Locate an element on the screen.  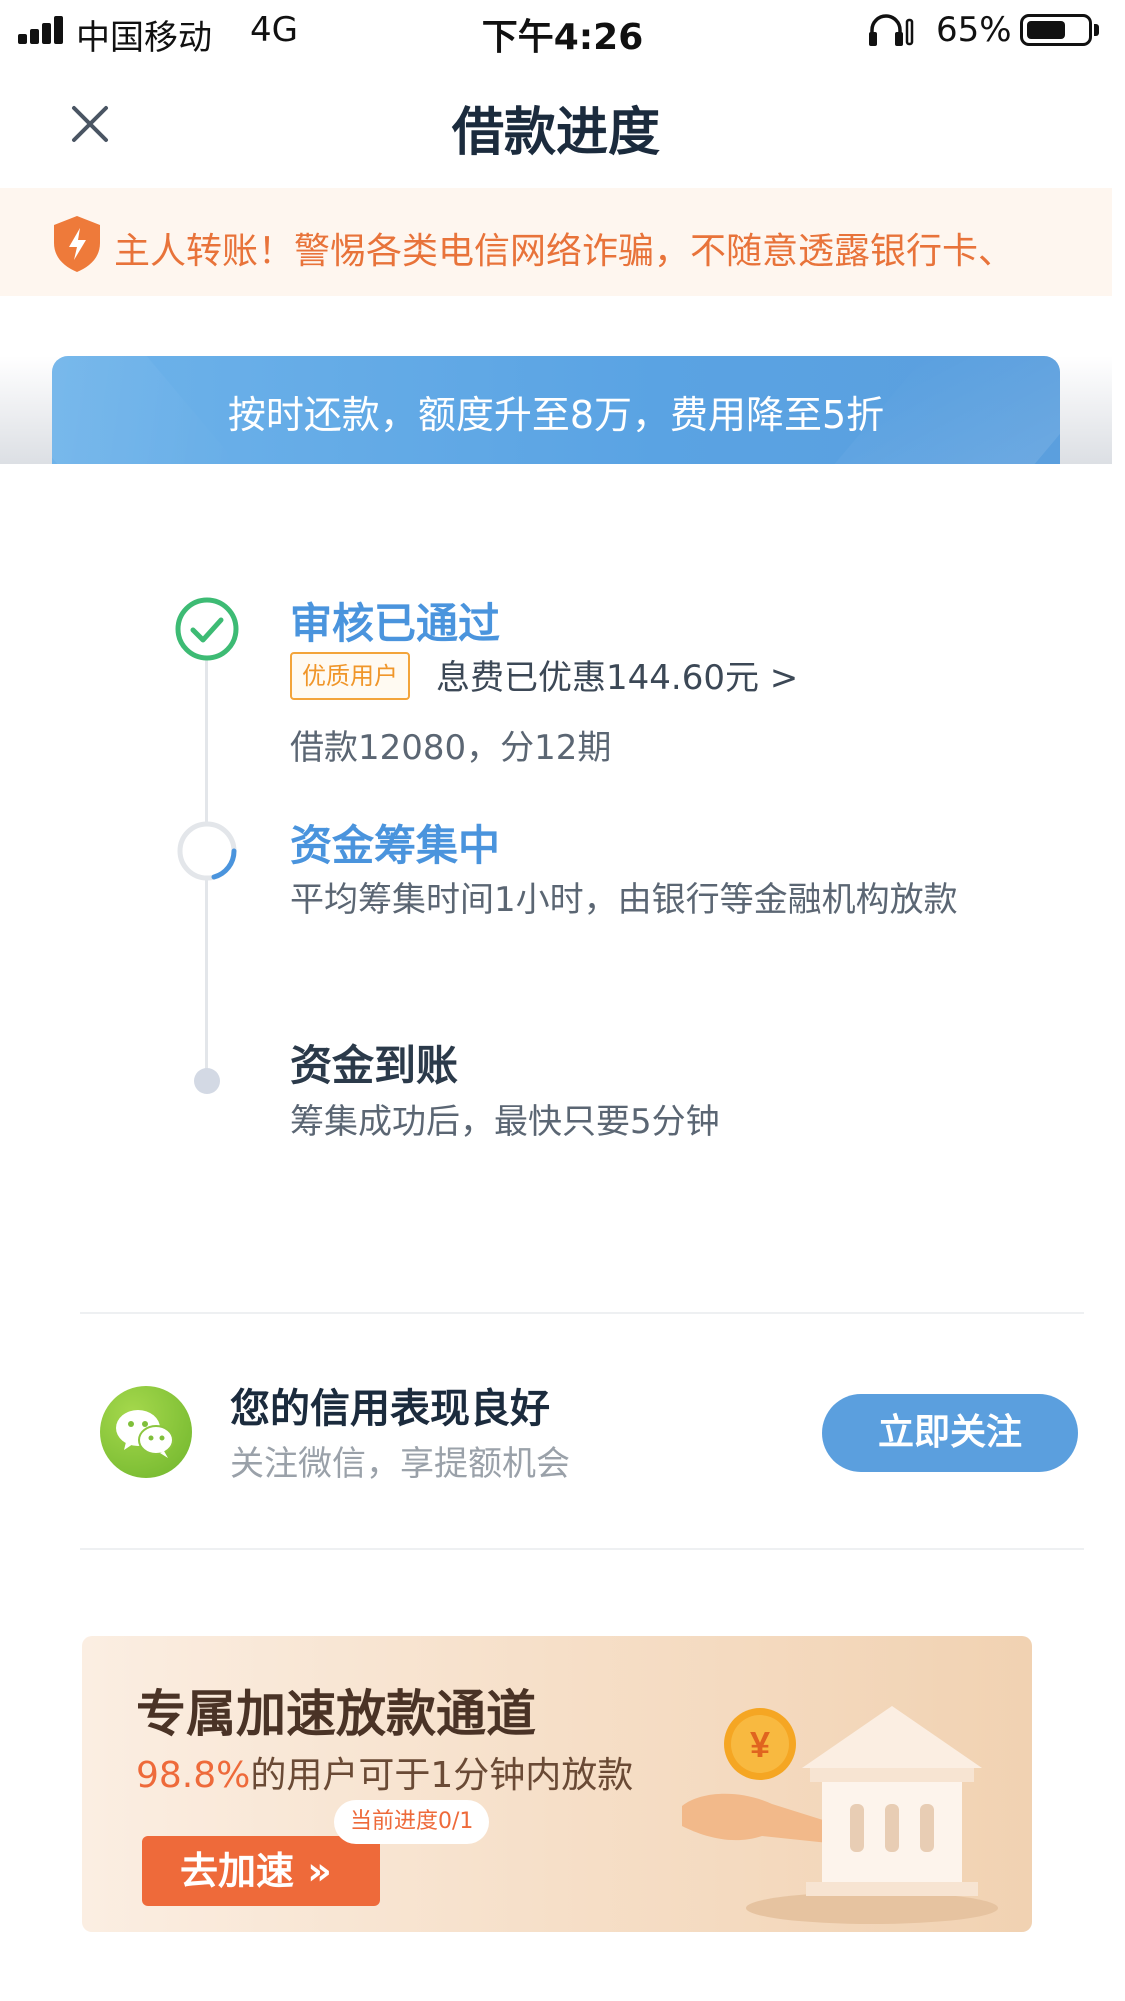
loan-detail: 借款12080，分12期 is located at coordinates (451, 748).